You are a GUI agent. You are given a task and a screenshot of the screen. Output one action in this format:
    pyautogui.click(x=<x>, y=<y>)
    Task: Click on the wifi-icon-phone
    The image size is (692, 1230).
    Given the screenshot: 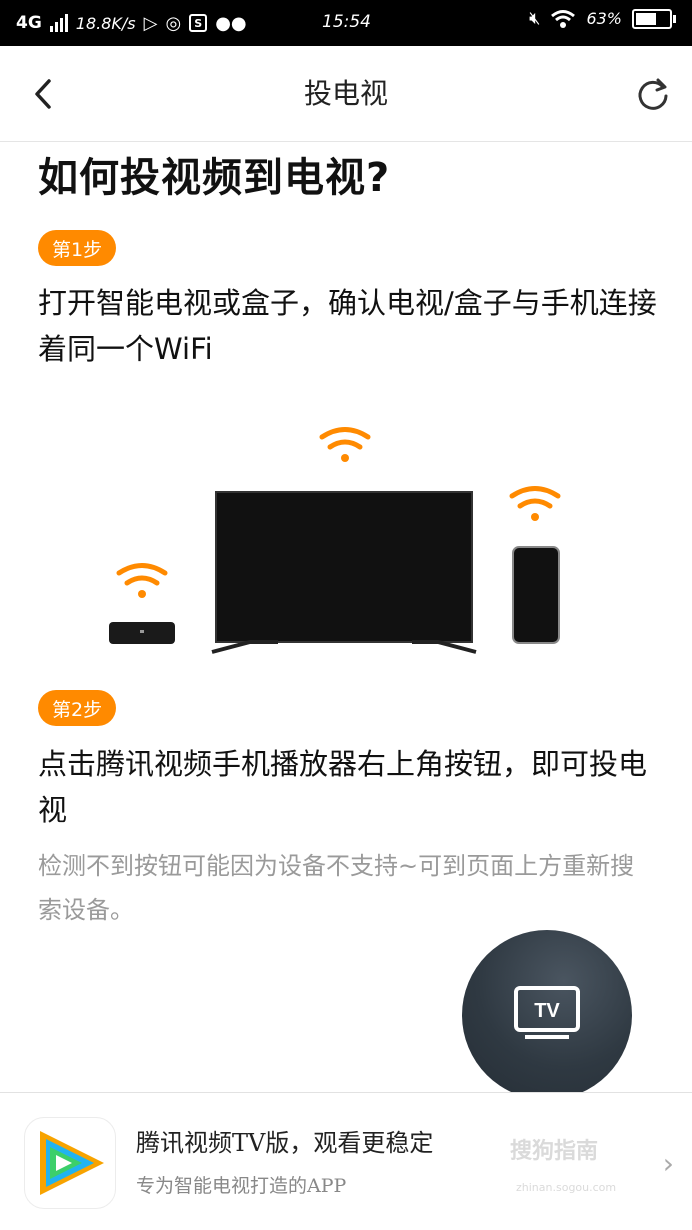 What is the action you would take?
    pyautogui.click(x=535, y=497)
    